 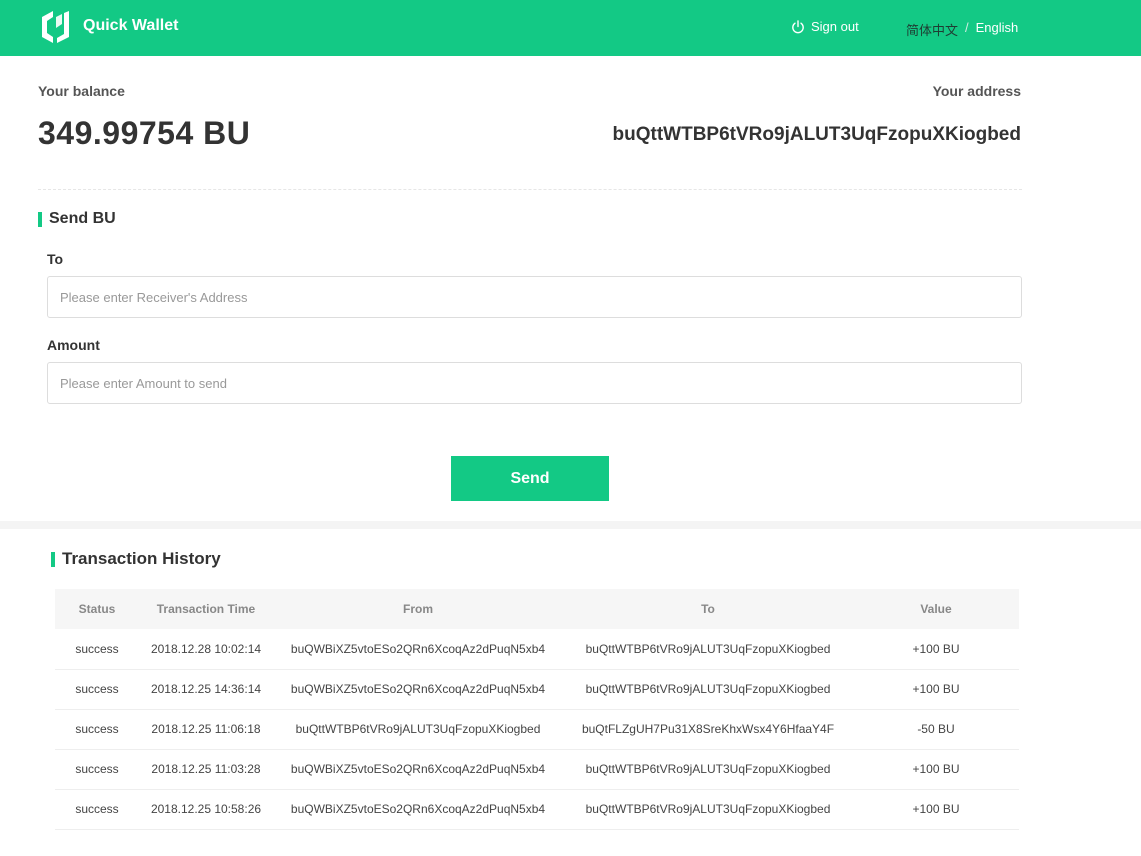 I want to click on column-header-value: Value, so click(x=936, y=609).